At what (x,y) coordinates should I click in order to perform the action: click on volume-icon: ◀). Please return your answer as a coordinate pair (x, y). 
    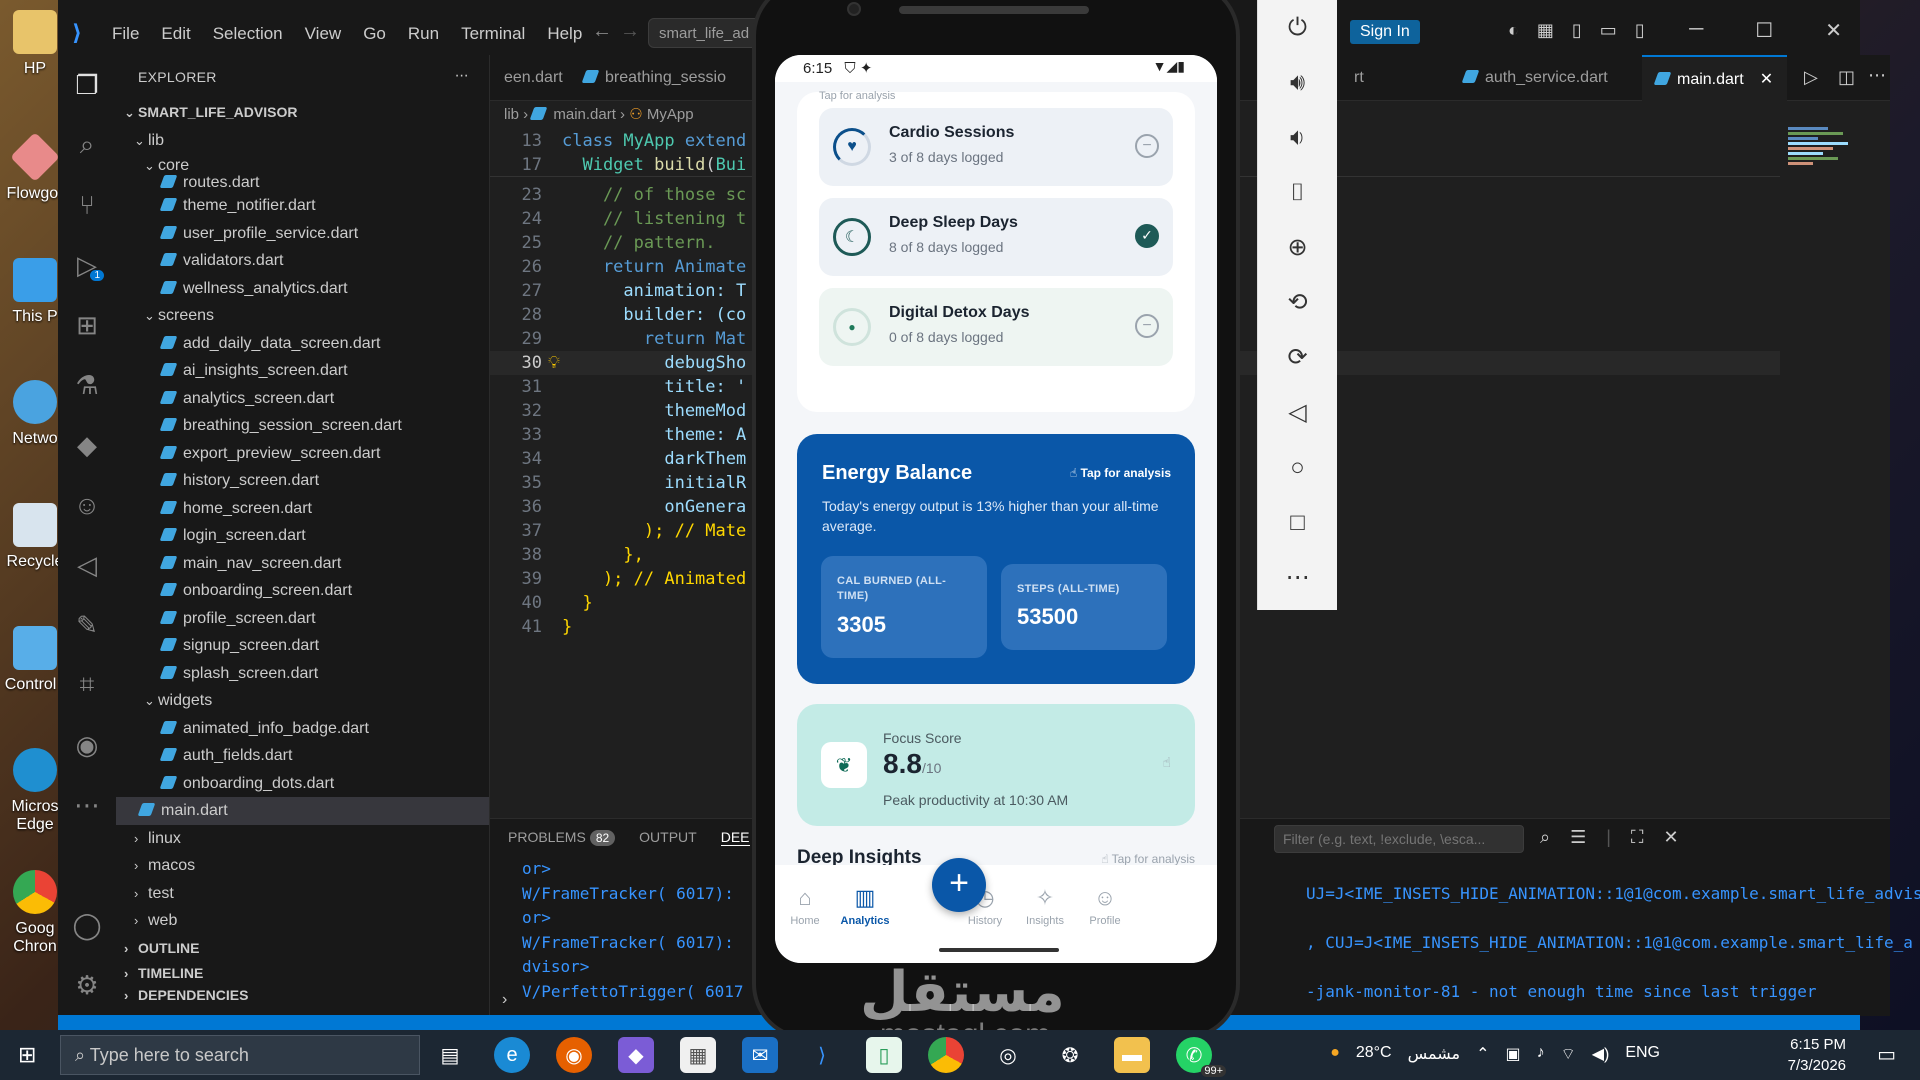
    Looking at the image, I should click on (1601, 1054).